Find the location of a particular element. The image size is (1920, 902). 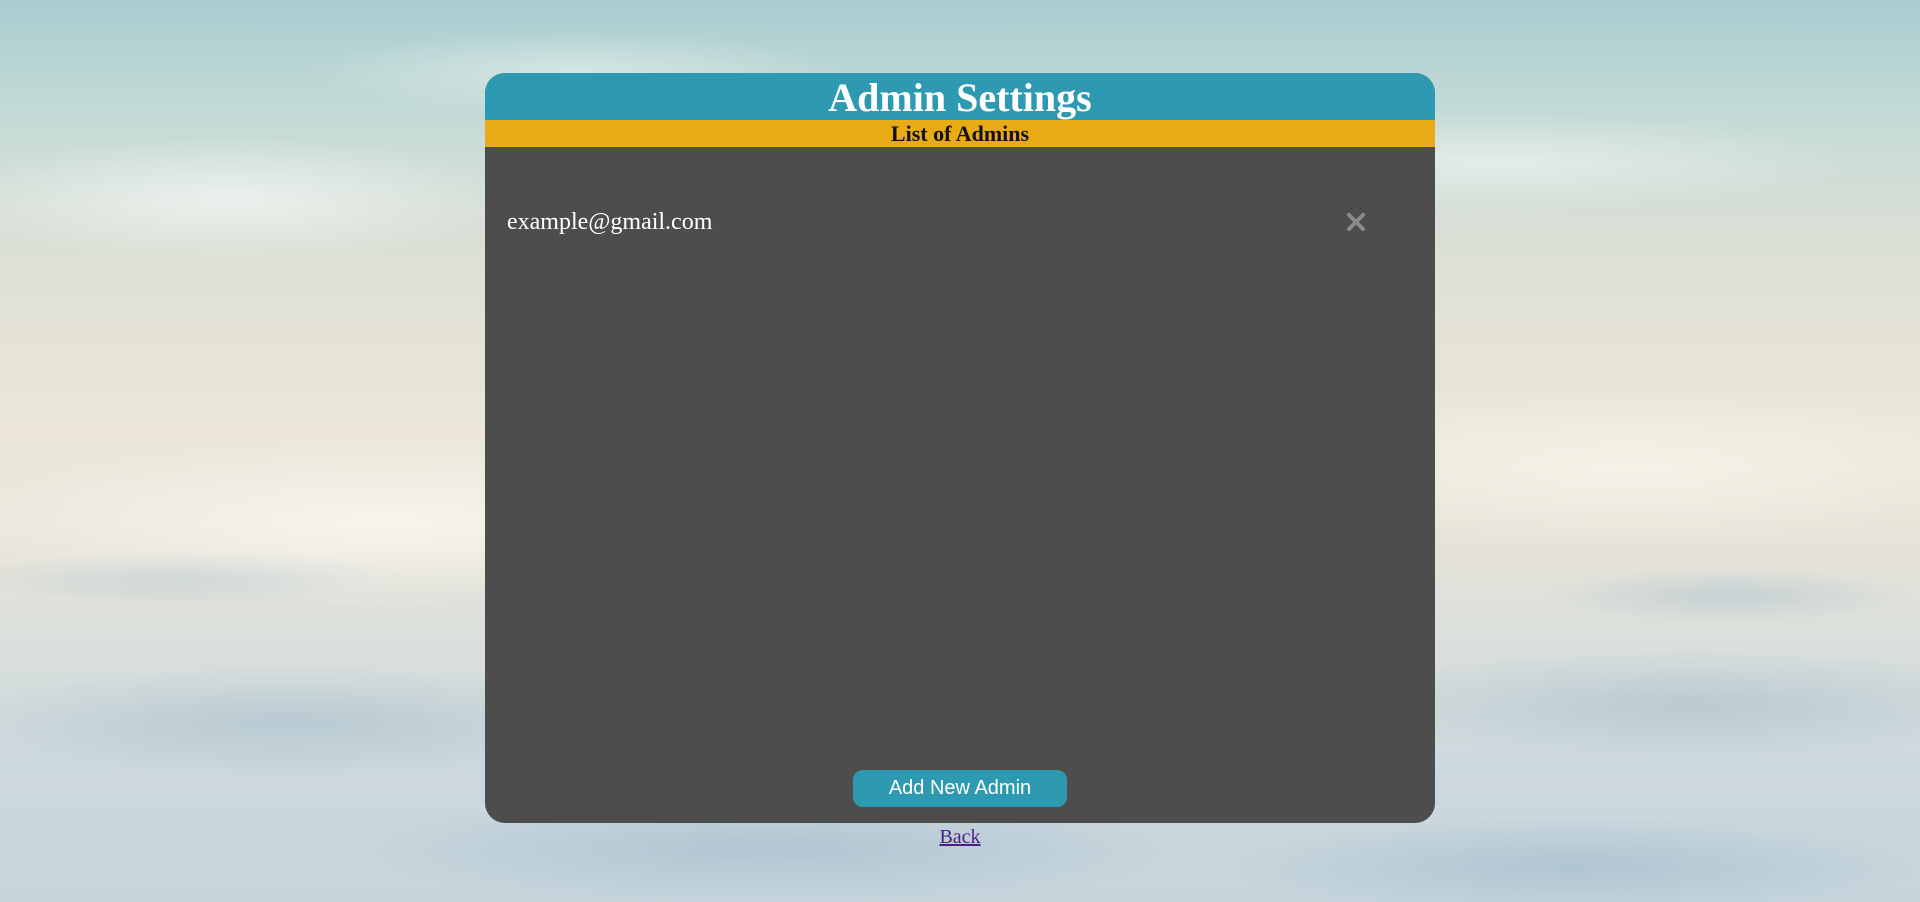

page-title: Admin Settings is located at coordinates (960, 96).